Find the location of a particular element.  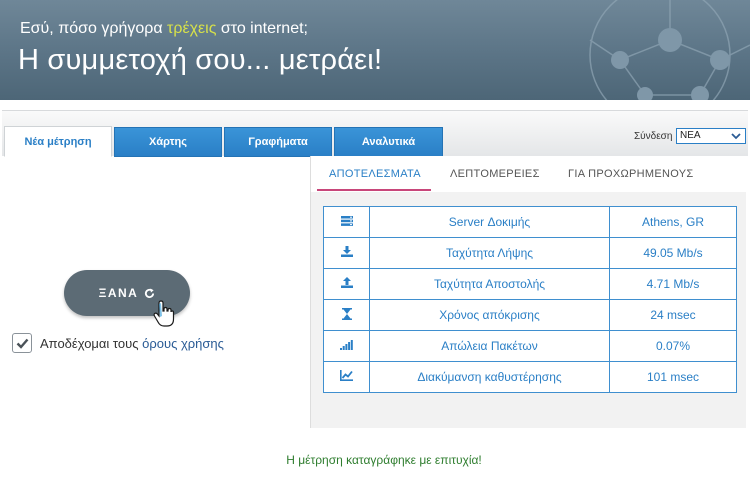

row-value: 24 msec is located at coordinates (673, 315).